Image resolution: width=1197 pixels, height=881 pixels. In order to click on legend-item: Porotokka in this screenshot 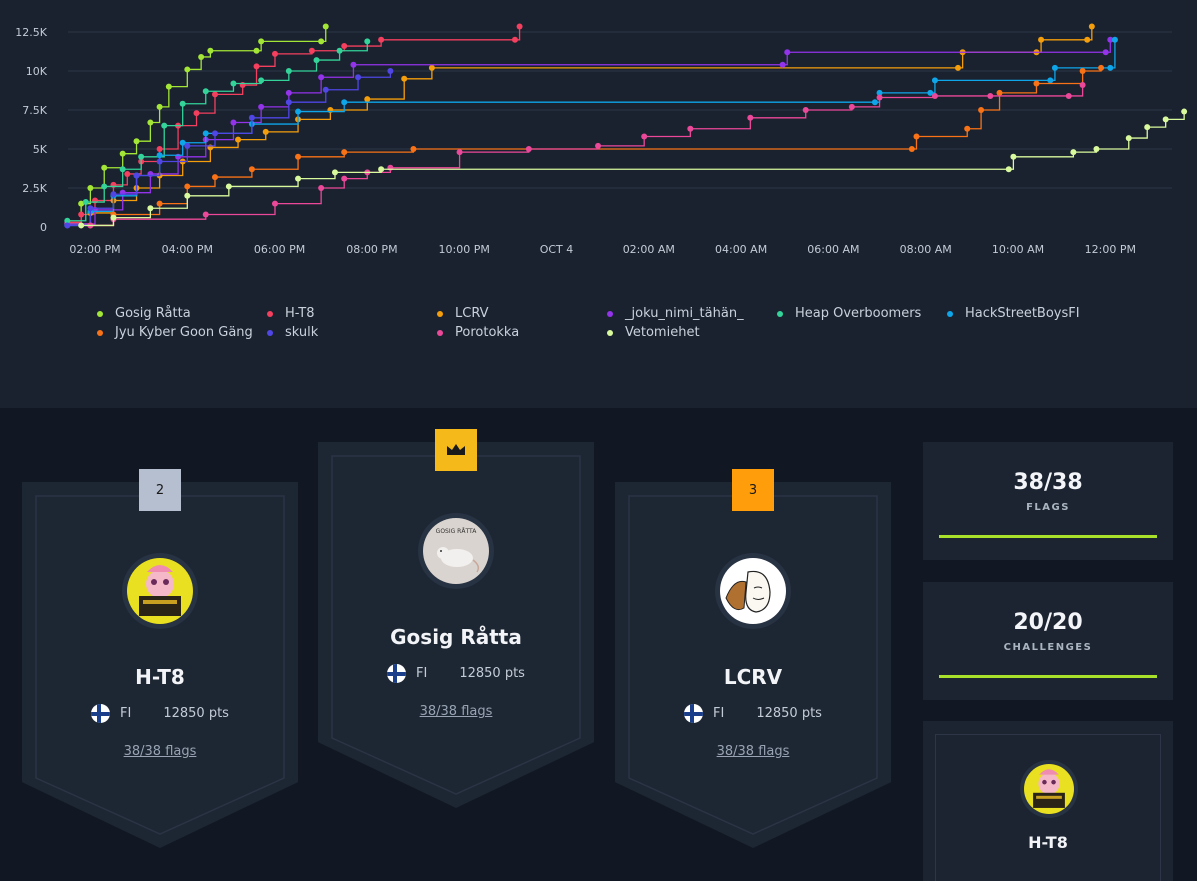, I will do `click(522, 332)`.